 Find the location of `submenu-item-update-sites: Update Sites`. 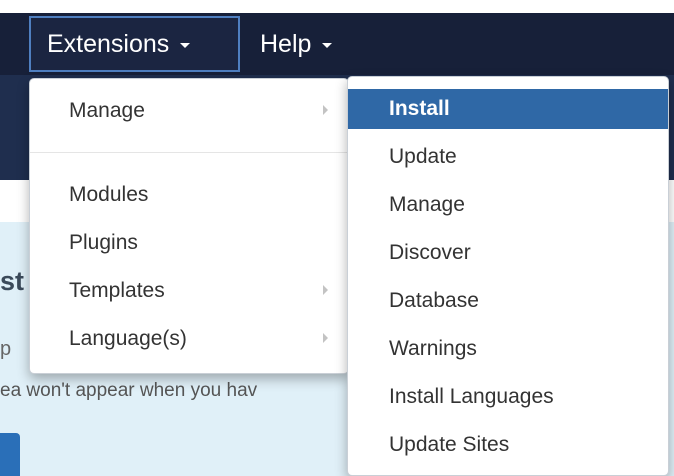

submenu-item-update-sites: Update Sites is located at coordinates (508, 445).